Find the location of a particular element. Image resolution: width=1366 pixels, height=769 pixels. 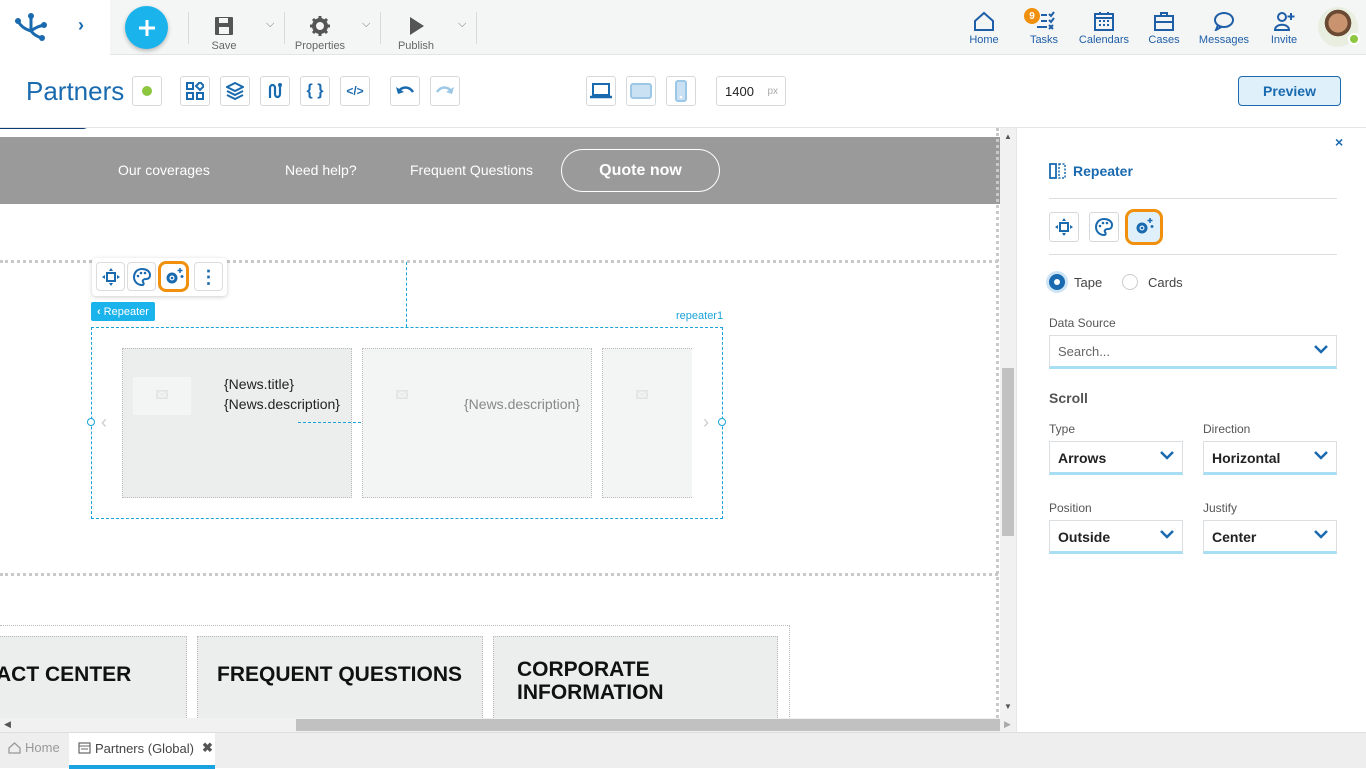

vertical-scroll-thumb is located at coordinates (1008, 452).